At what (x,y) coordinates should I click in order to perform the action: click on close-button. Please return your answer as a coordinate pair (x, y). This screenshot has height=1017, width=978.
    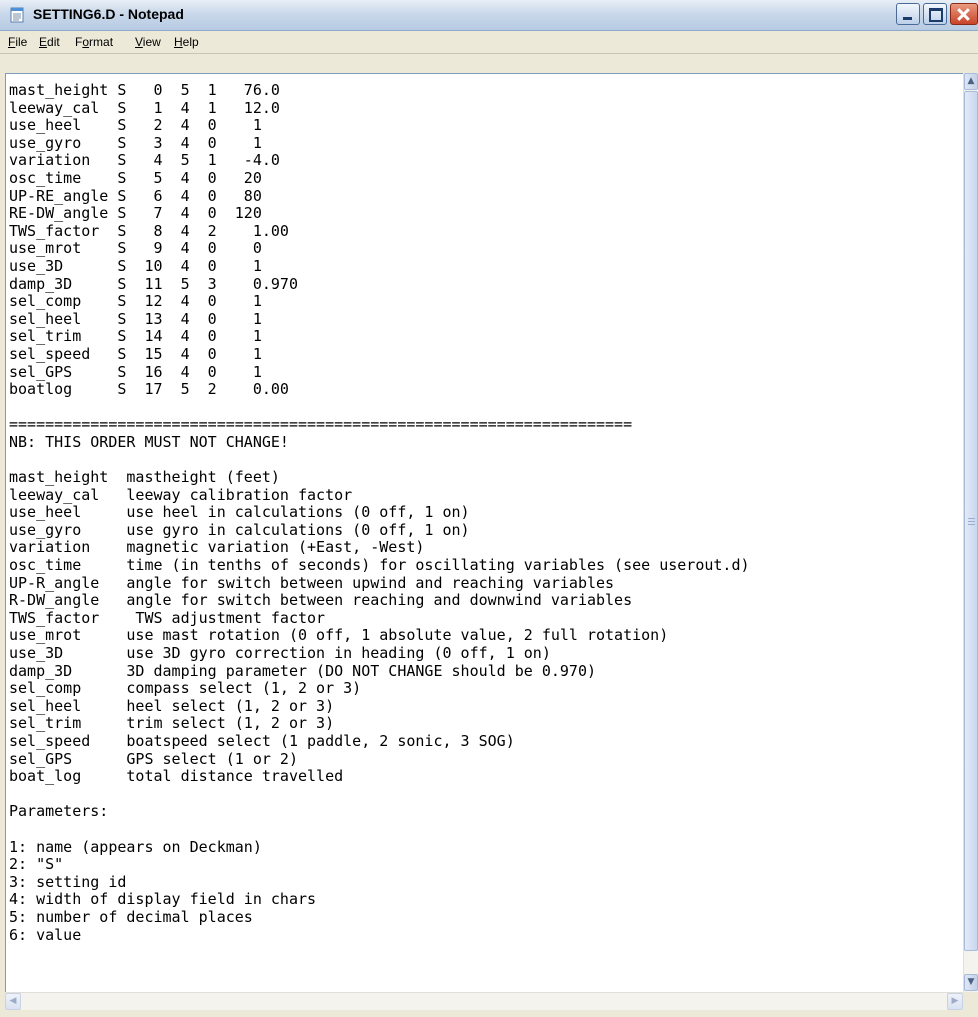
    Looking at the image, I should click on (964, 14).